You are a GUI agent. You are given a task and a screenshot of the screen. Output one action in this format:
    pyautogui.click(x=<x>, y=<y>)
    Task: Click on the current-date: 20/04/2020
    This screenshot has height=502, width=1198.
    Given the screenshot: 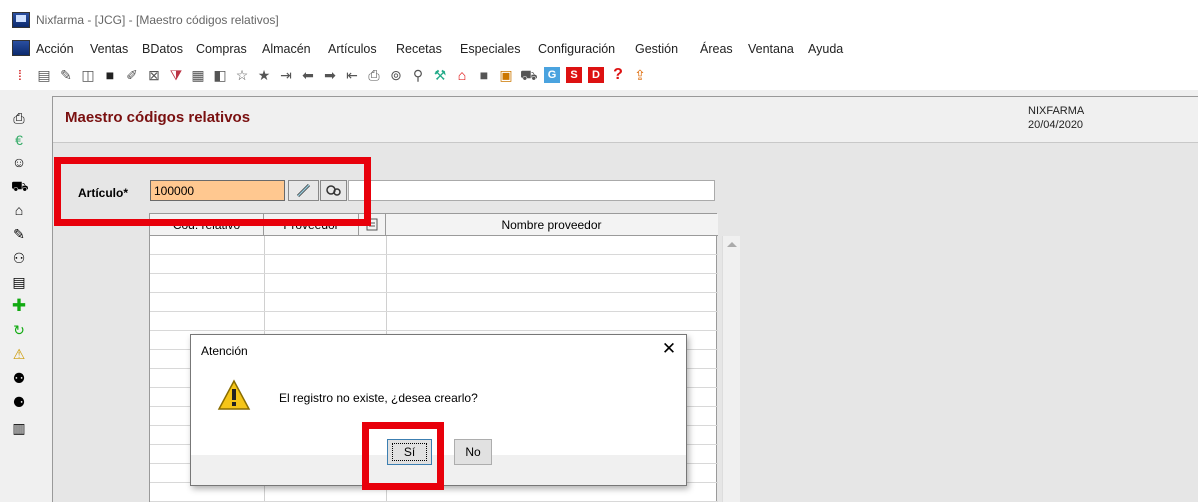 What is the action you would take?
    pyautogui.click(x=1056, y=125)
    